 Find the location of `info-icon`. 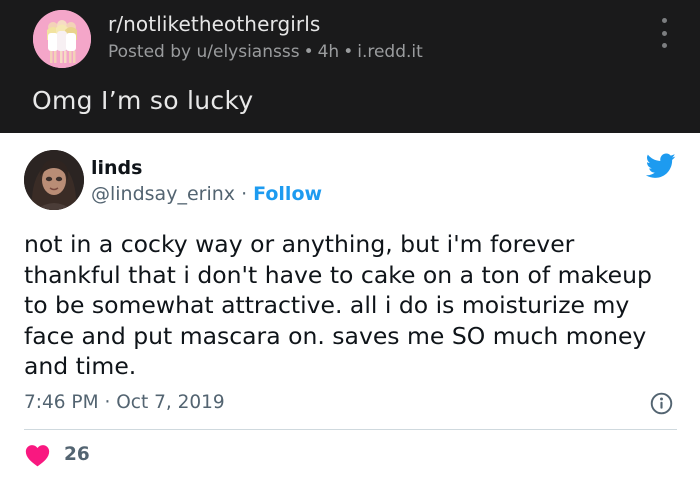

info-icon is located at coordinates (661, 403).